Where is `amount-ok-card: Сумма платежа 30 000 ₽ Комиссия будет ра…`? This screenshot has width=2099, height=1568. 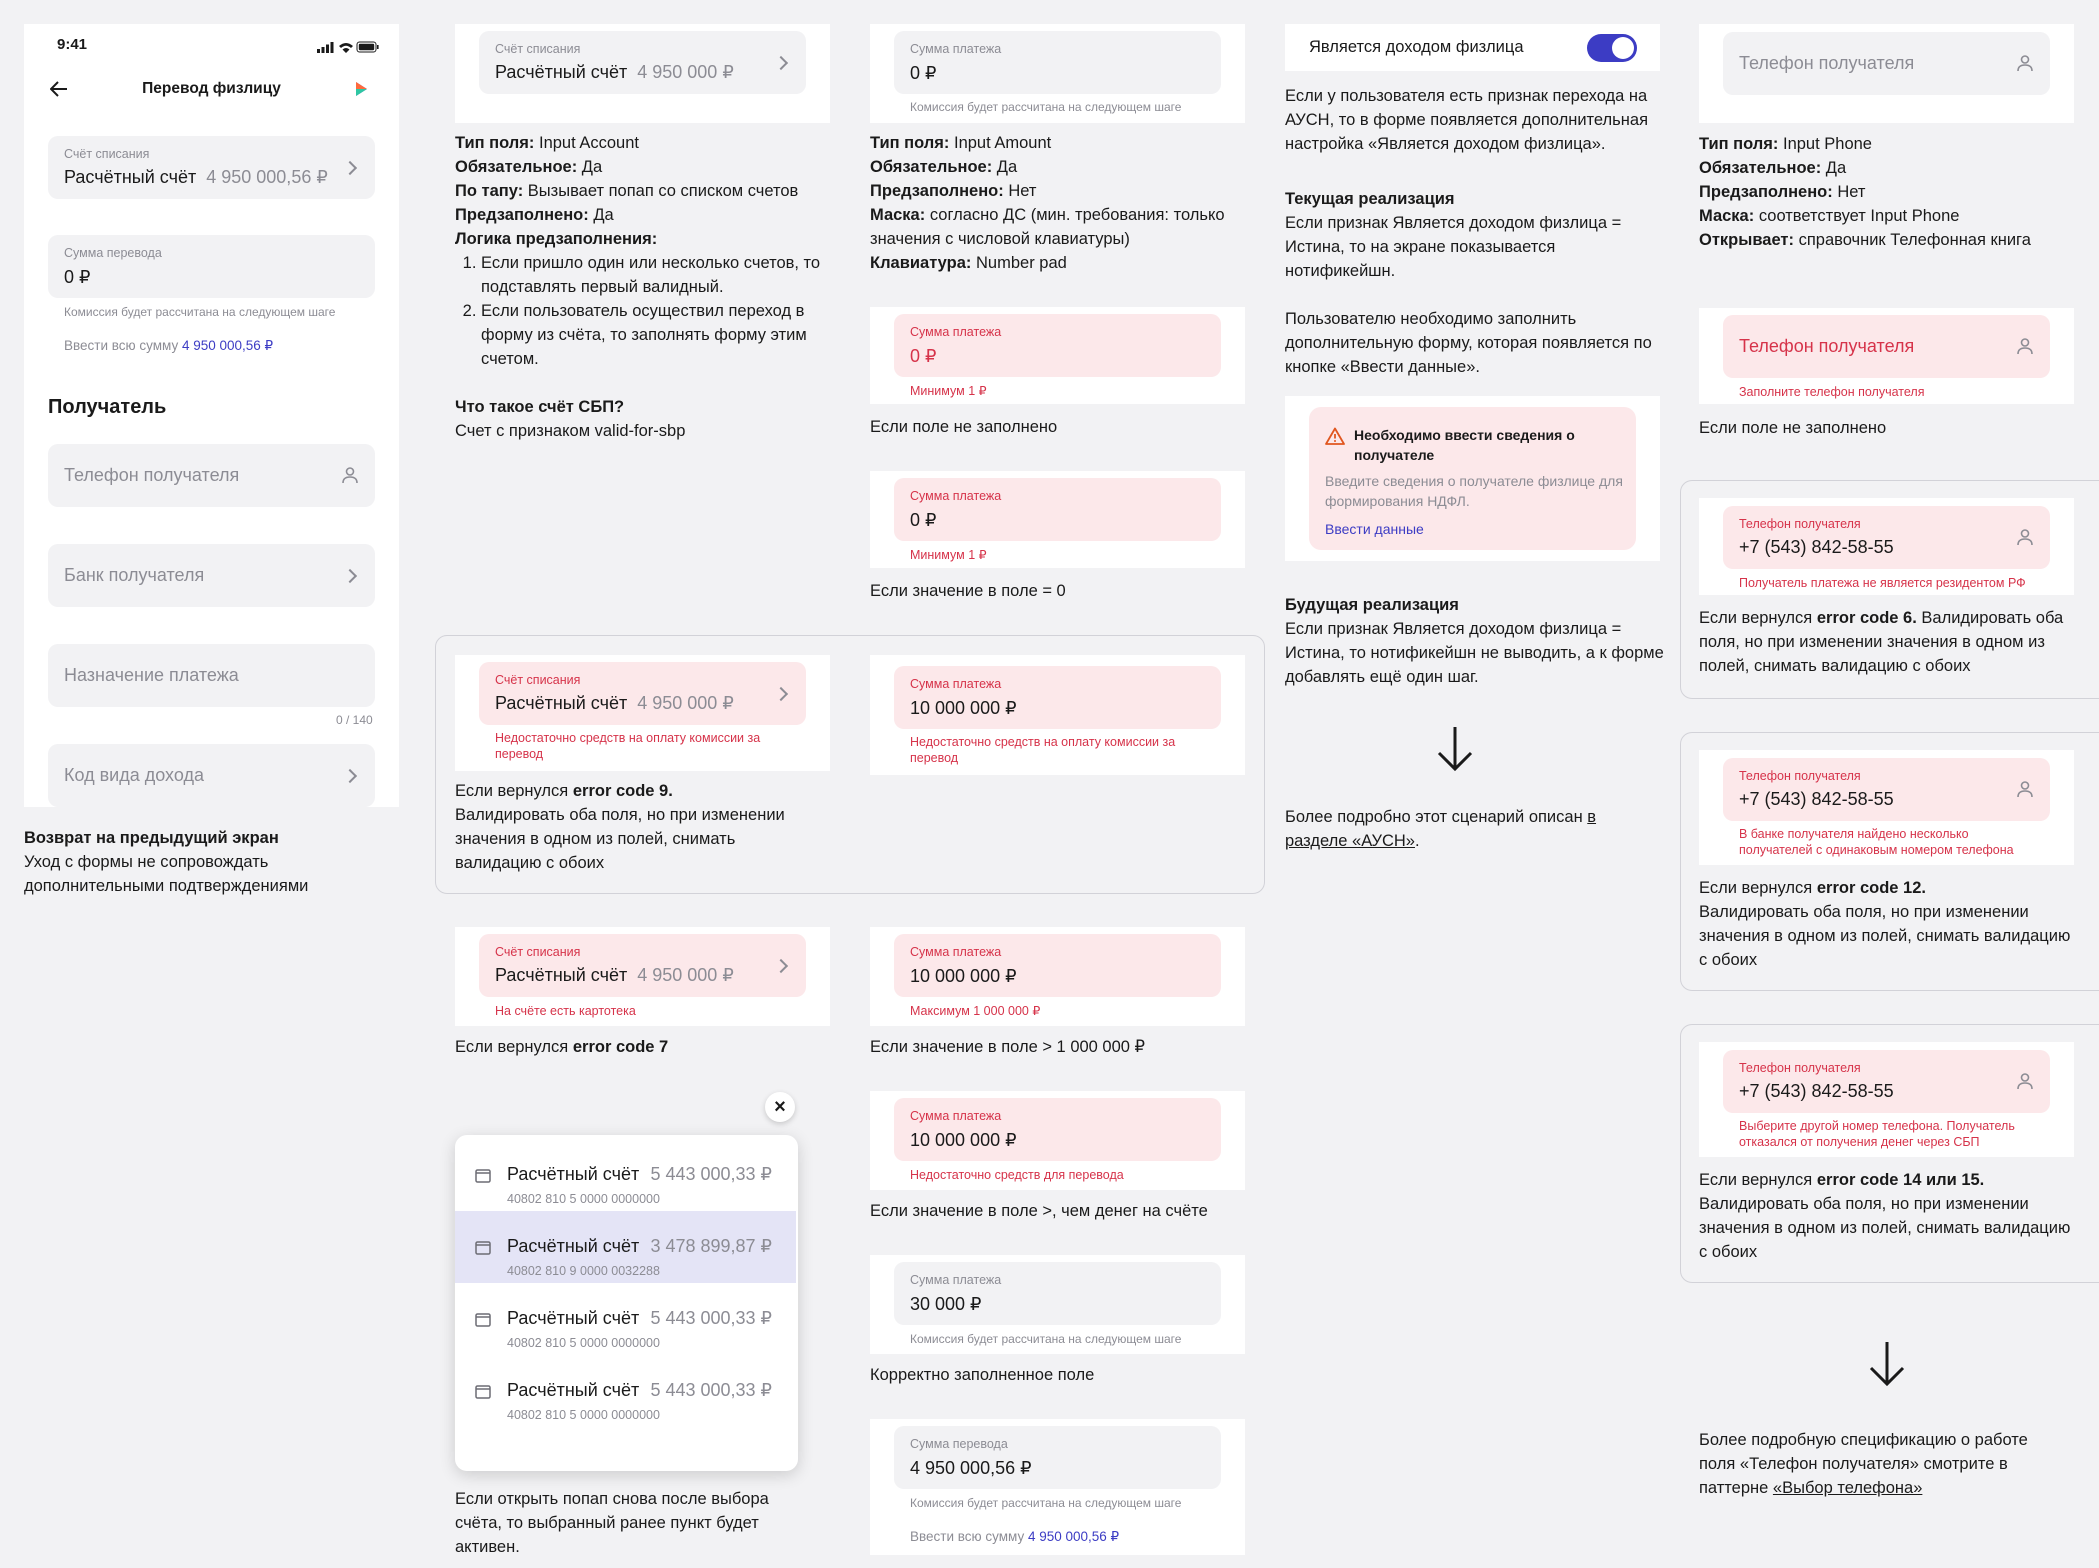
amount-ok-card: Сумма платежа 30 000 ₽ Комиссия будет ра… is located at coordinates (1057, 1304).